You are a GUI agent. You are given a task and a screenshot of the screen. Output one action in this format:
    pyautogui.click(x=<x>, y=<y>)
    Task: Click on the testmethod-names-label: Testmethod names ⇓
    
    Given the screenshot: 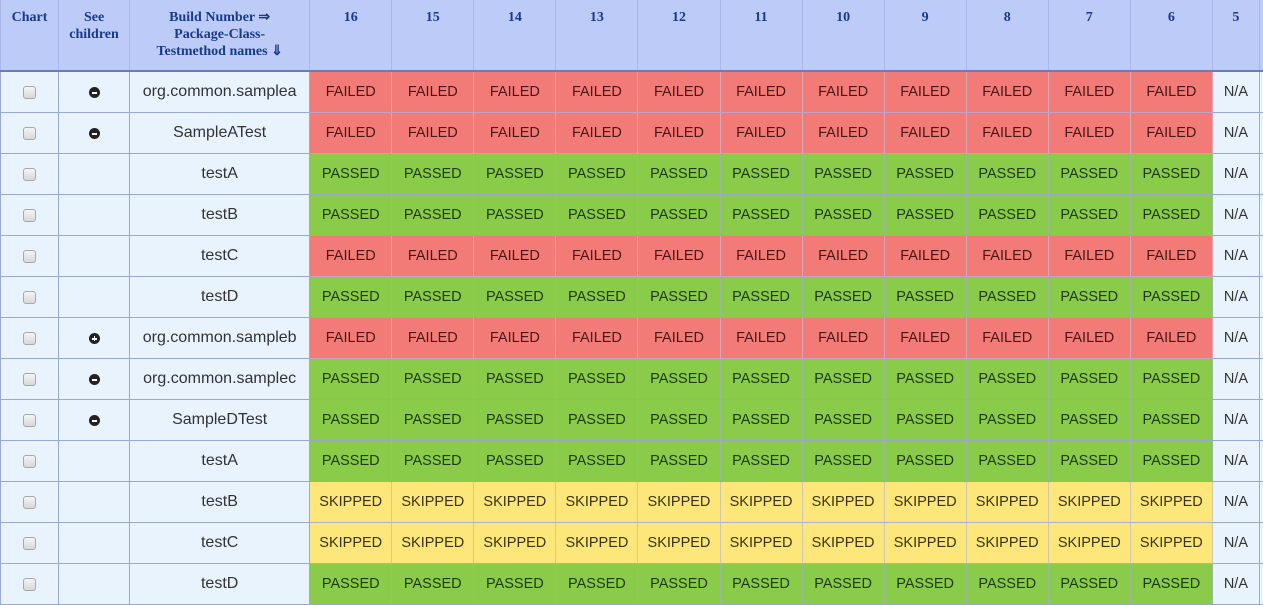 What is the action you would take?
    pyautogui.click(x=219, y=51)
    